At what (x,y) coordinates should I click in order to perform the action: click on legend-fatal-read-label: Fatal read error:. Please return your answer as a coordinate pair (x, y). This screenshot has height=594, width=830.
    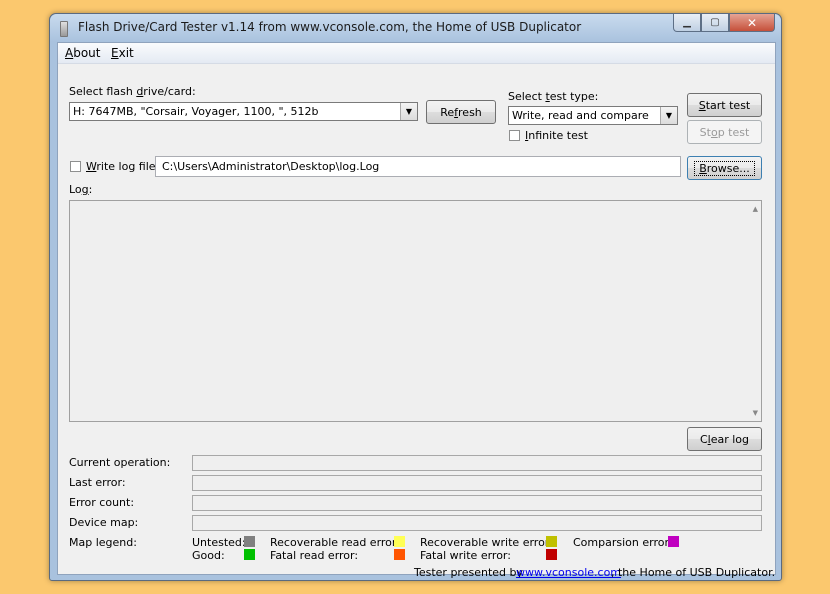
    Looking at the image, I should click on (314, 555).